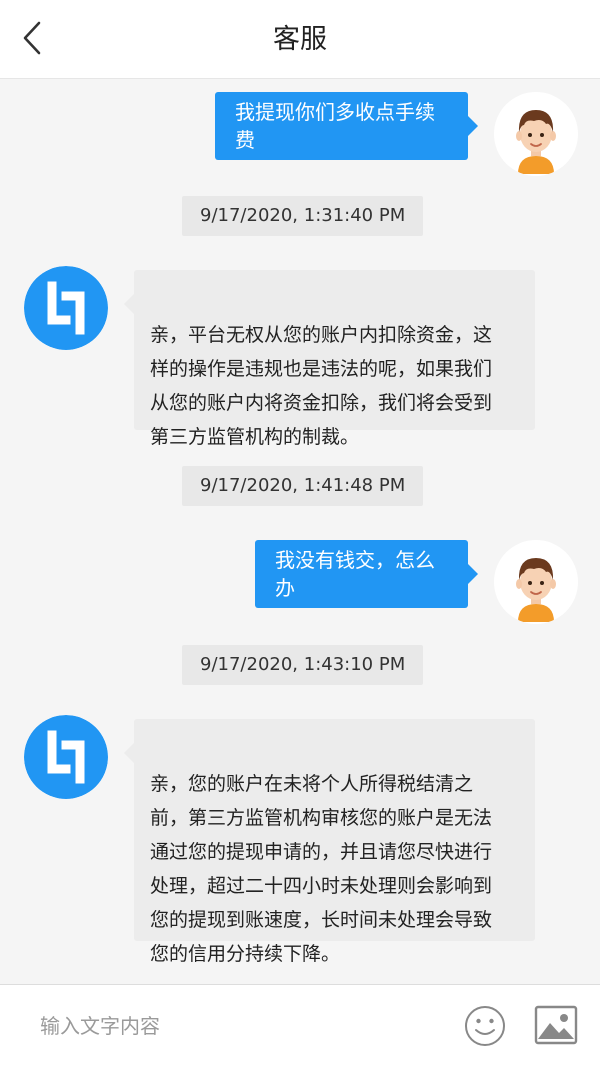 The image size is (600, 1067). I want to click on smiley-icon, so click(485, 1026).